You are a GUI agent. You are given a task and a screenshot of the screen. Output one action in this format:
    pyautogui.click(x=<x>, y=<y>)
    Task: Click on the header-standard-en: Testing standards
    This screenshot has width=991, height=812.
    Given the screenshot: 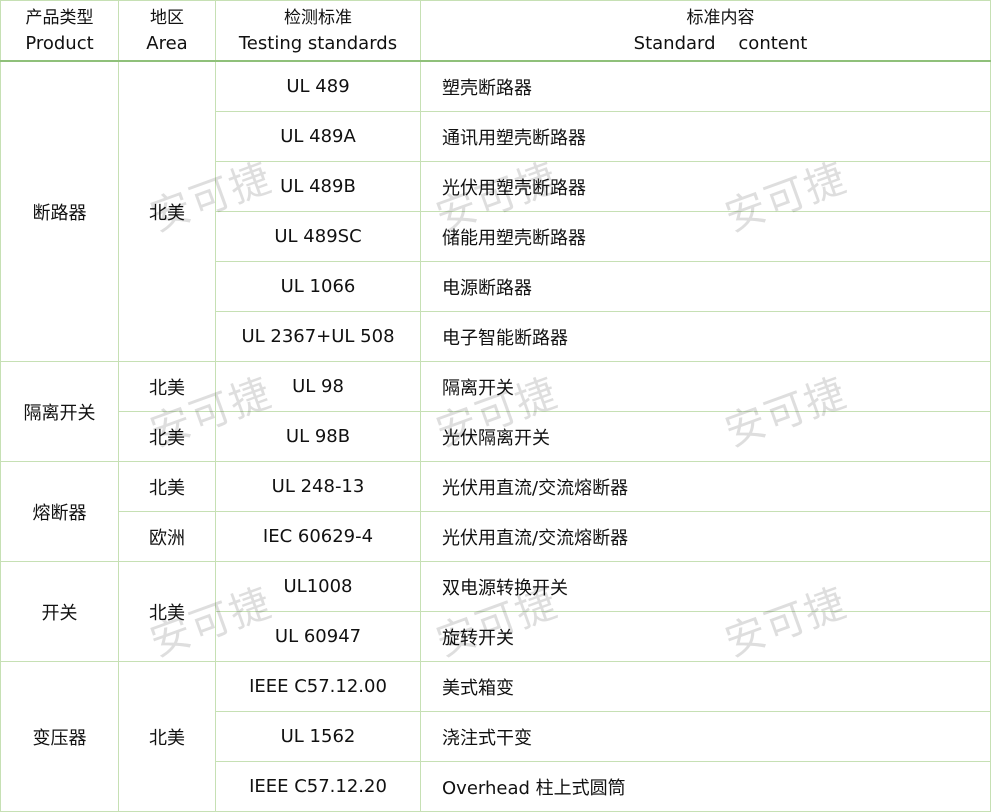 What is the action you would take?
    pyautogui.click(x=318, y=43)
    